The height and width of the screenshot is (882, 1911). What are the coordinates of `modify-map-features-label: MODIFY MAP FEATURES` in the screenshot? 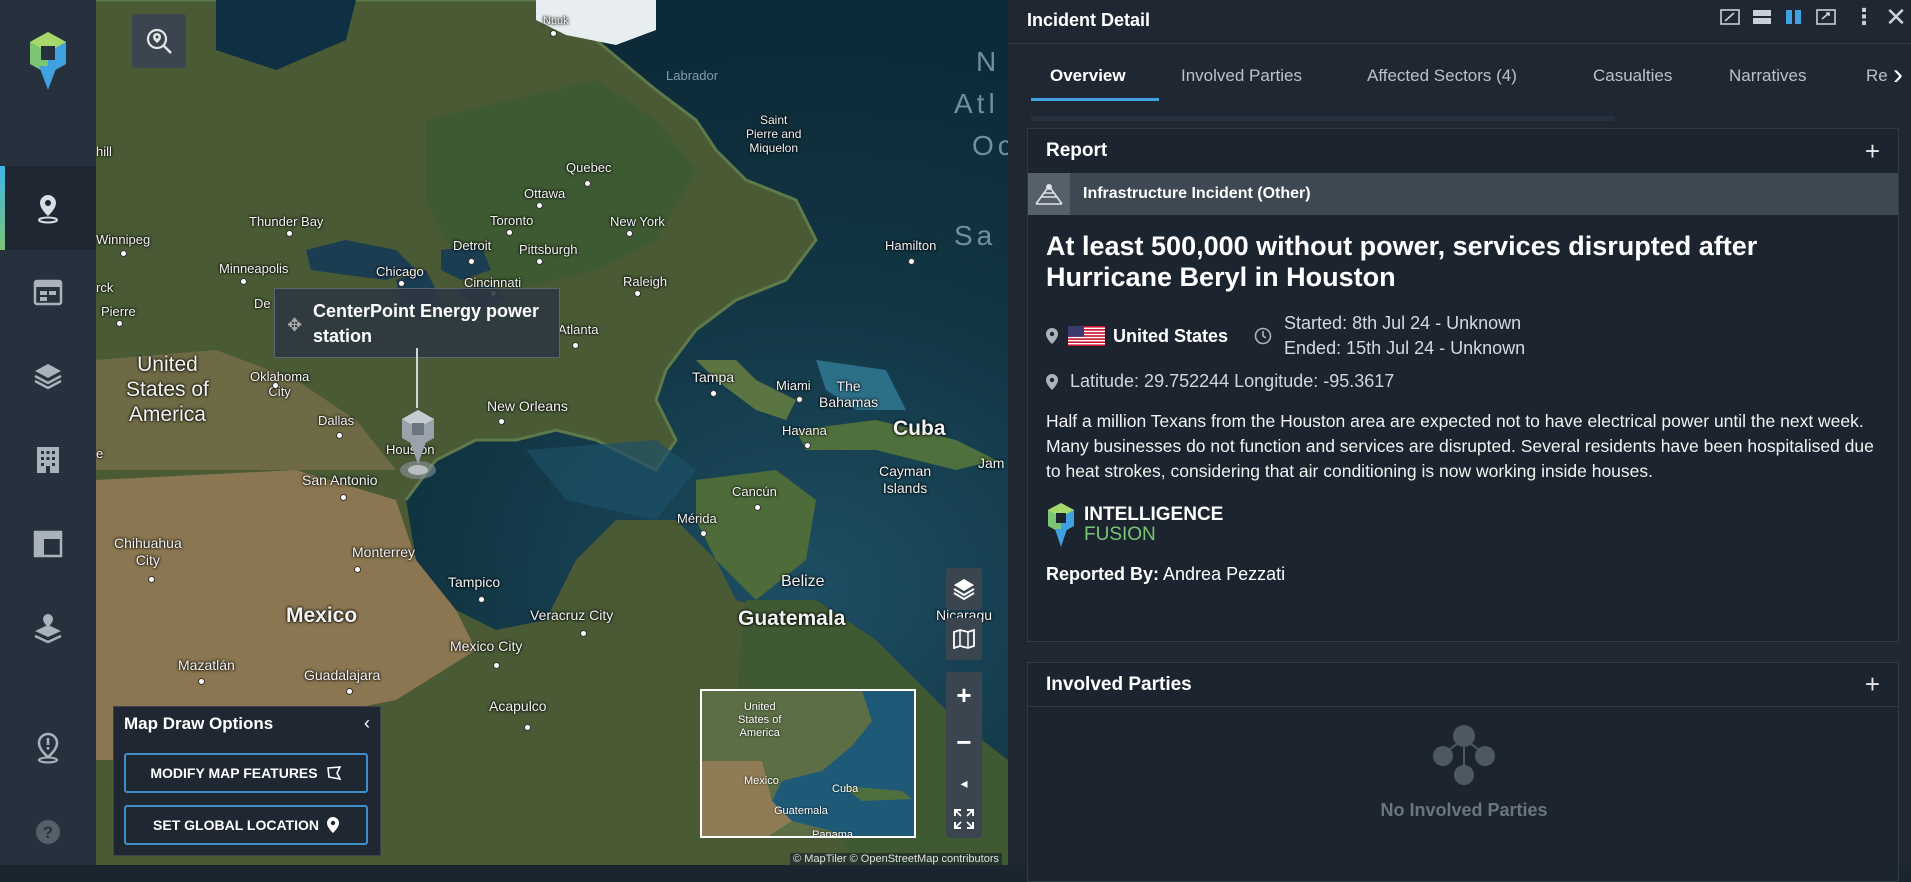 It's located at (234, 773).